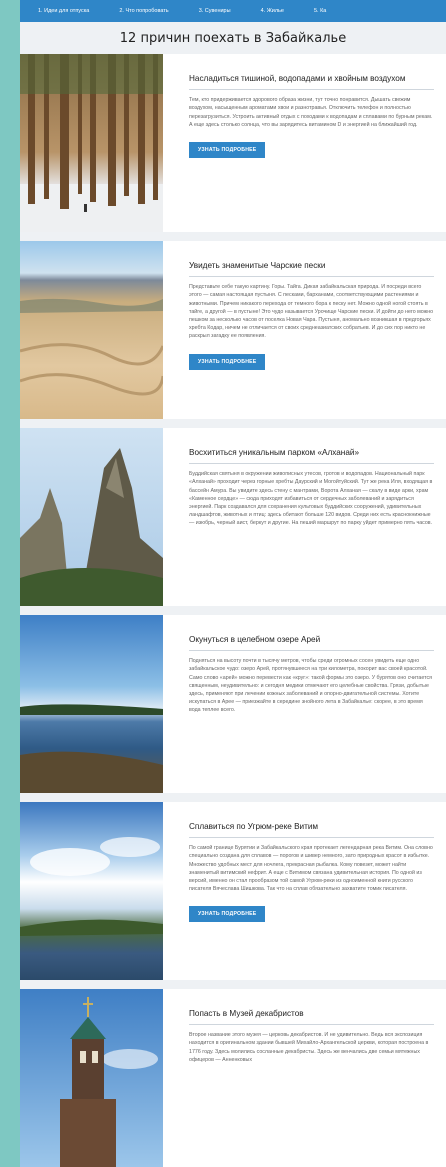 This screenshot has width=446, height=1167. What do you see at coordinates (91, 886) in the screenshot?
I see `river-image` at bounding box center [91, 886].